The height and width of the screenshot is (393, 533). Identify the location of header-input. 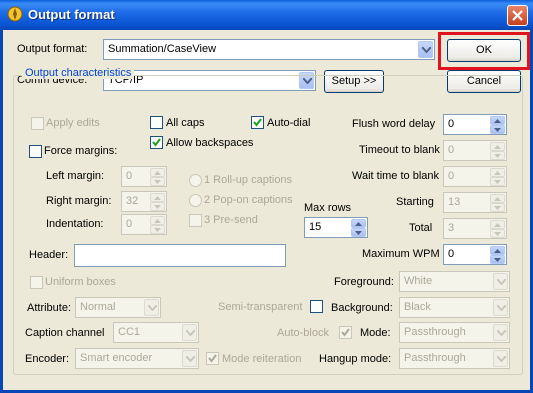
(180, 255).